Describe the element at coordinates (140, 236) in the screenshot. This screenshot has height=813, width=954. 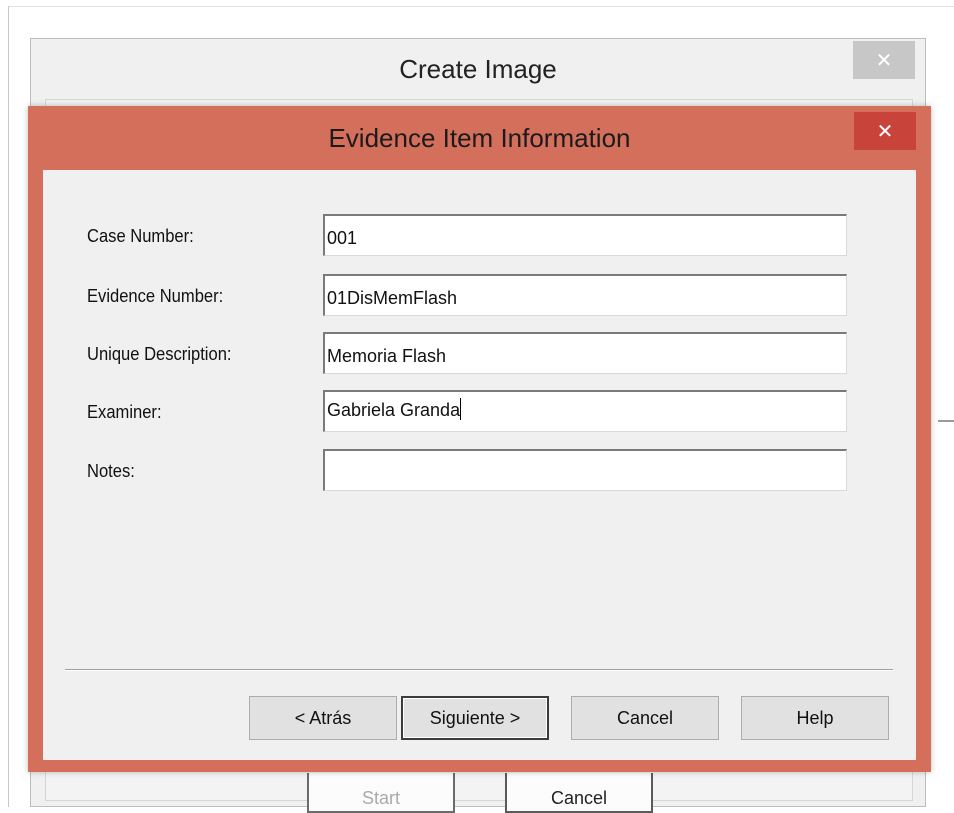
I see `case-number-label: Case Number:` at that location.